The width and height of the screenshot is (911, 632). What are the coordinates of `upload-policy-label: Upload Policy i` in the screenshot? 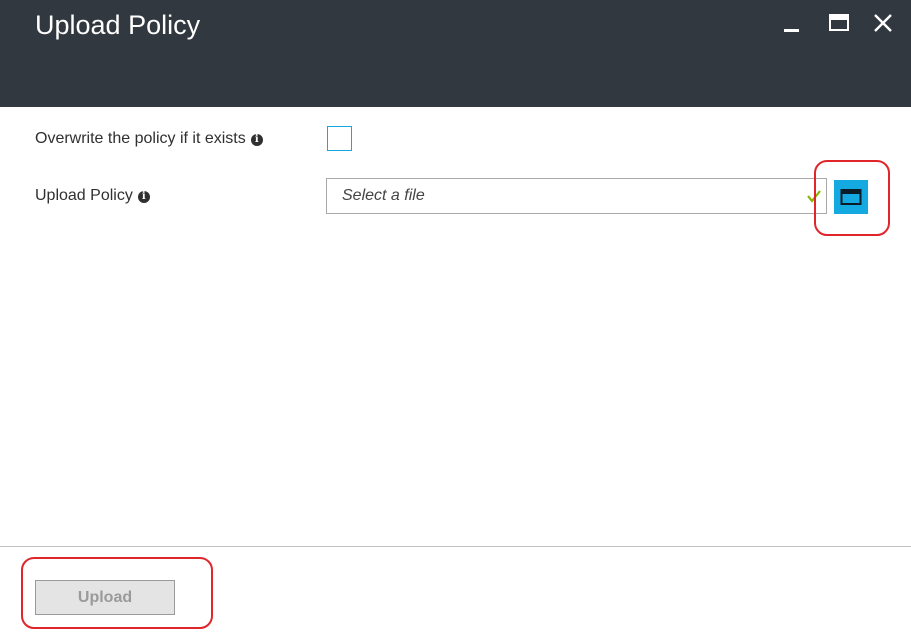 It's located at (92, 196).